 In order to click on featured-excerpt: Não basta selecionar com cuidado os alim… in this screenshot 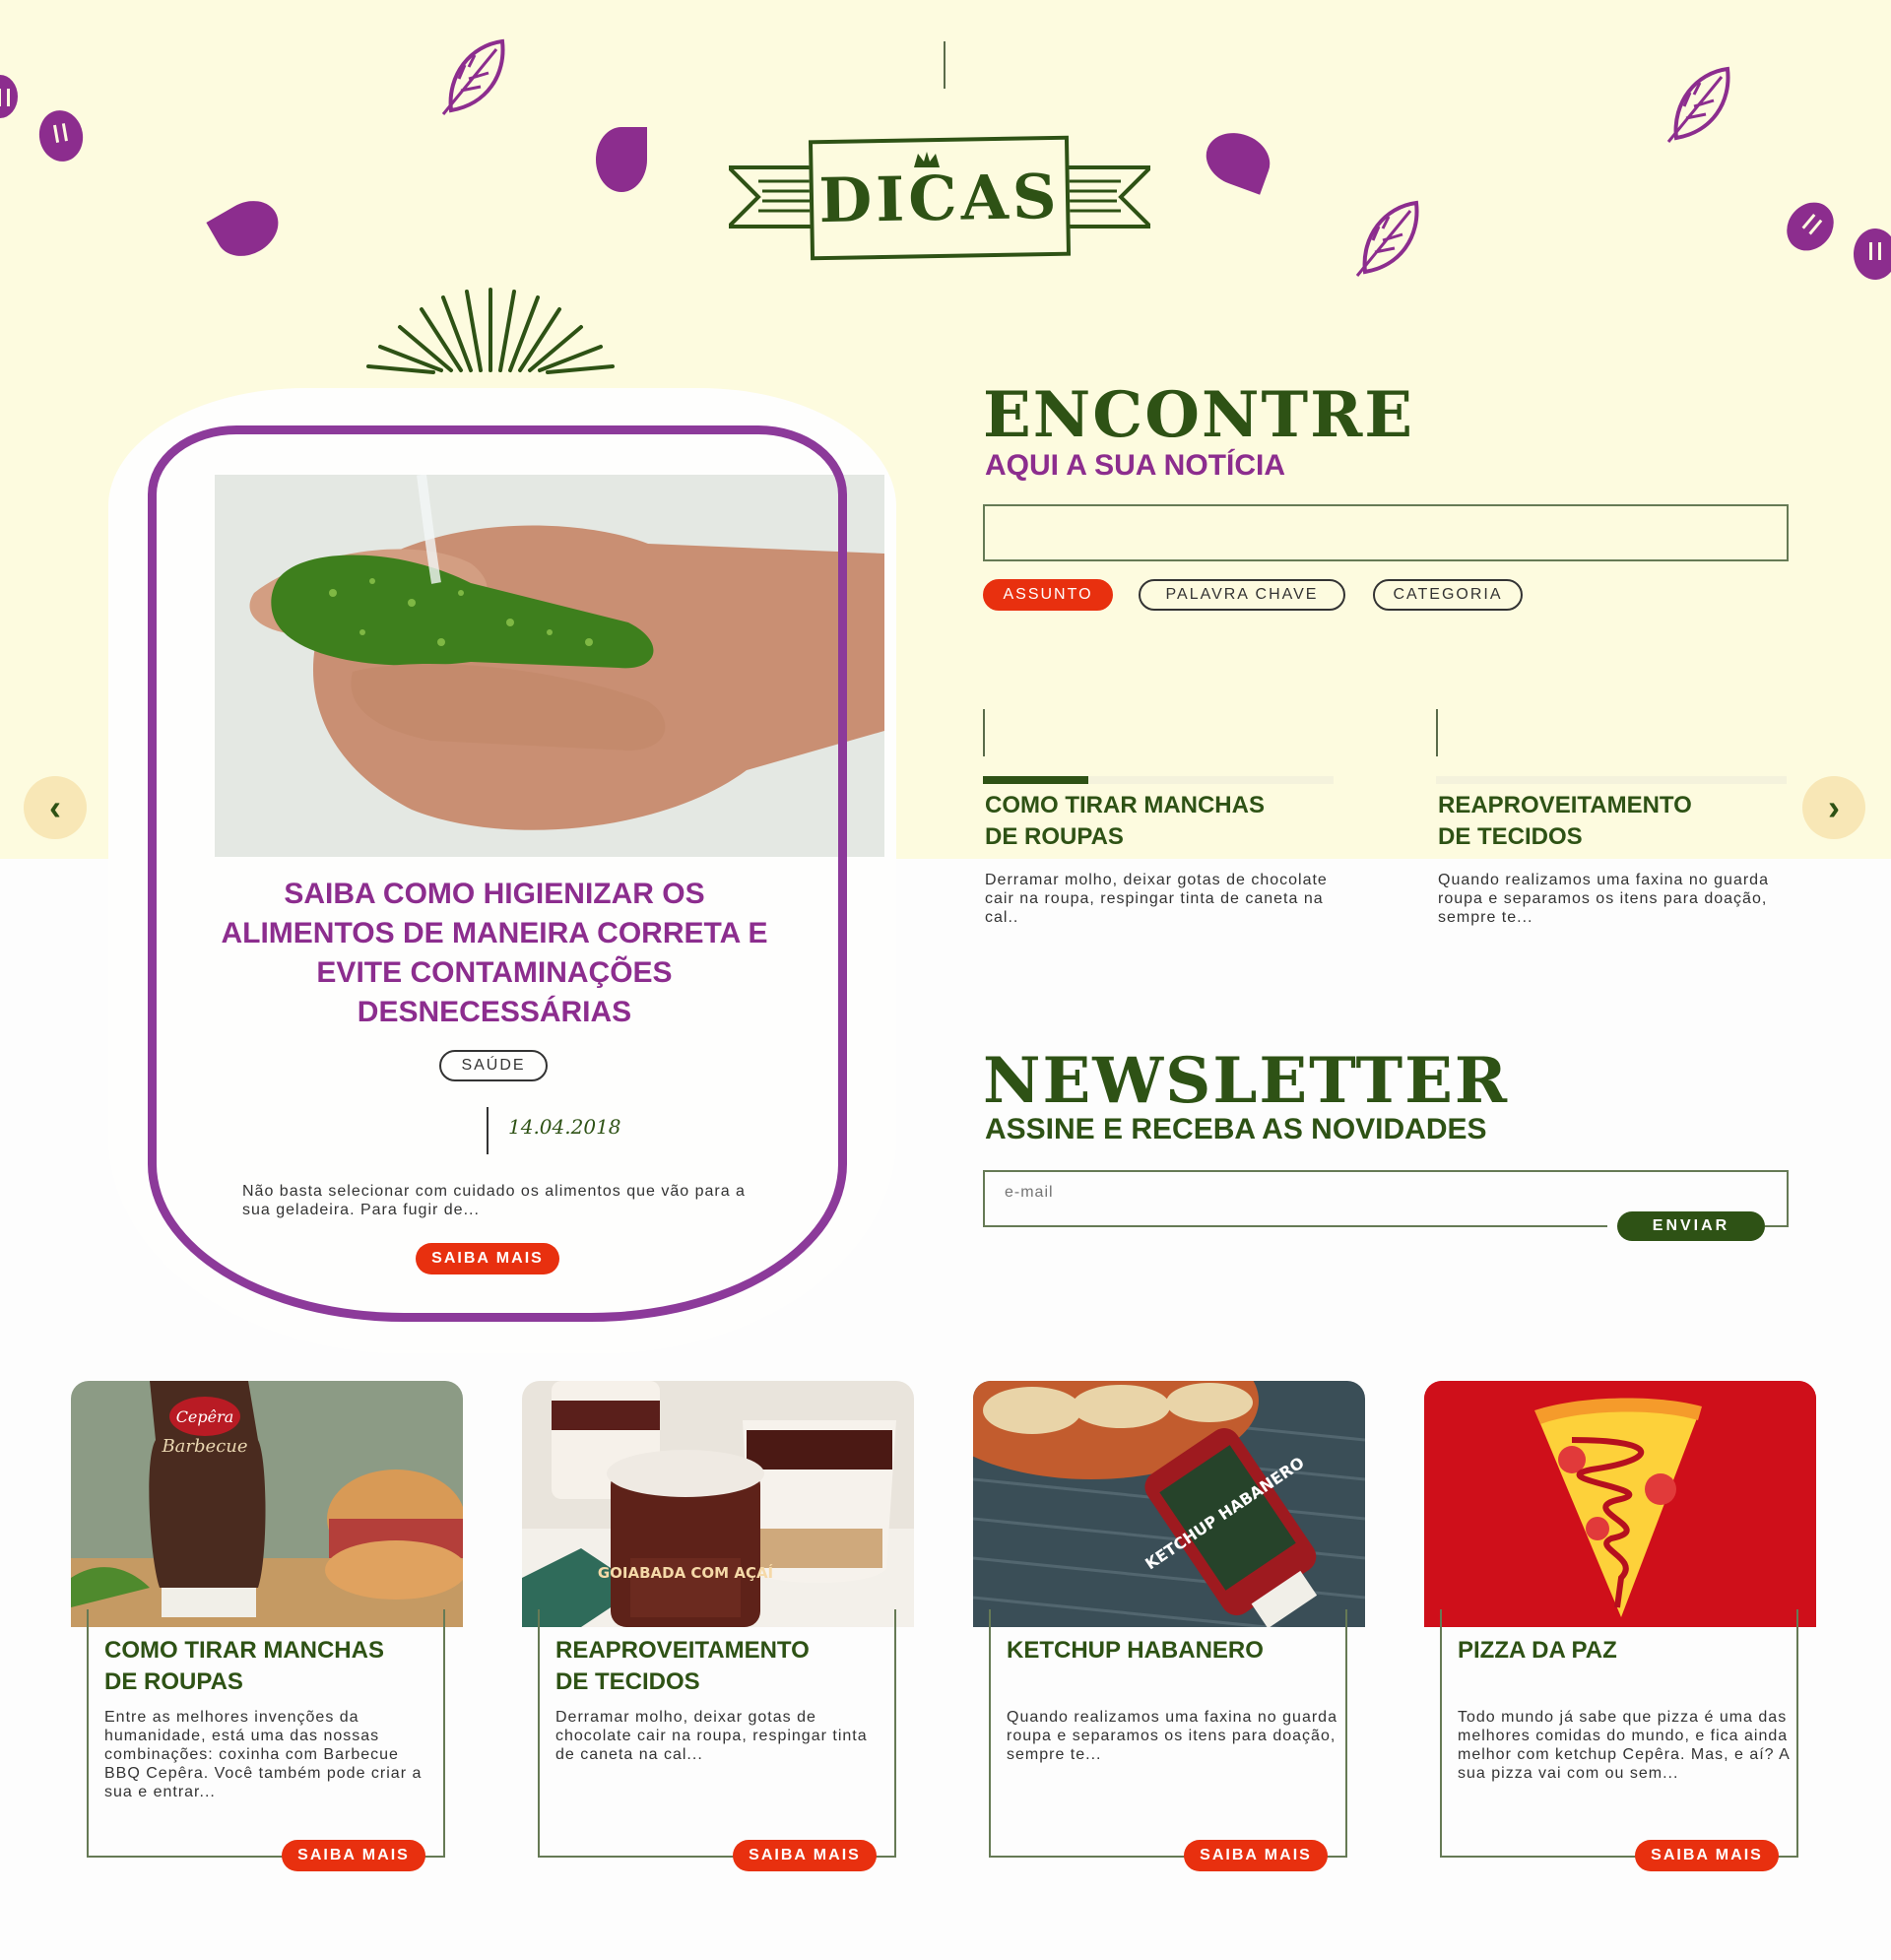, I will do `click(494, 1200)`.